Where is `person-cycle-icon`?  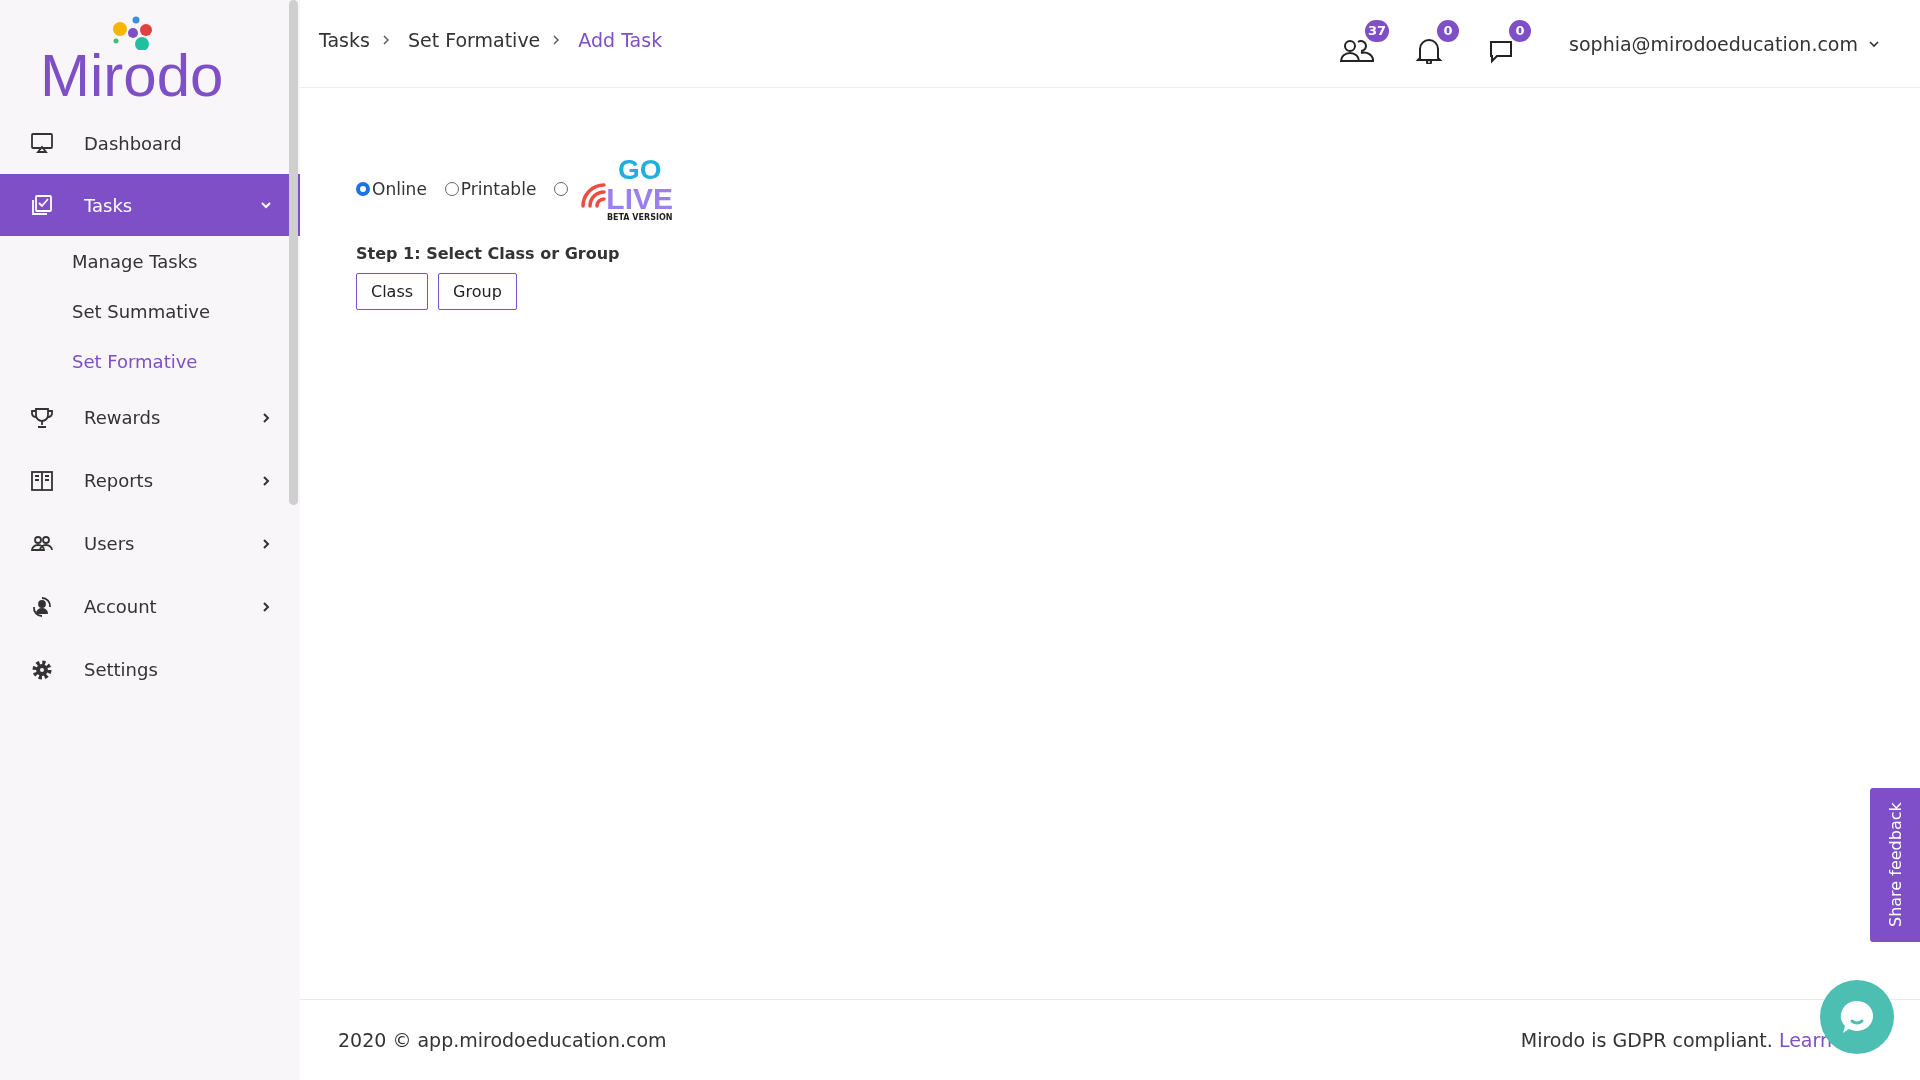
person-cycle-icon is located at coordinates (42, 606).